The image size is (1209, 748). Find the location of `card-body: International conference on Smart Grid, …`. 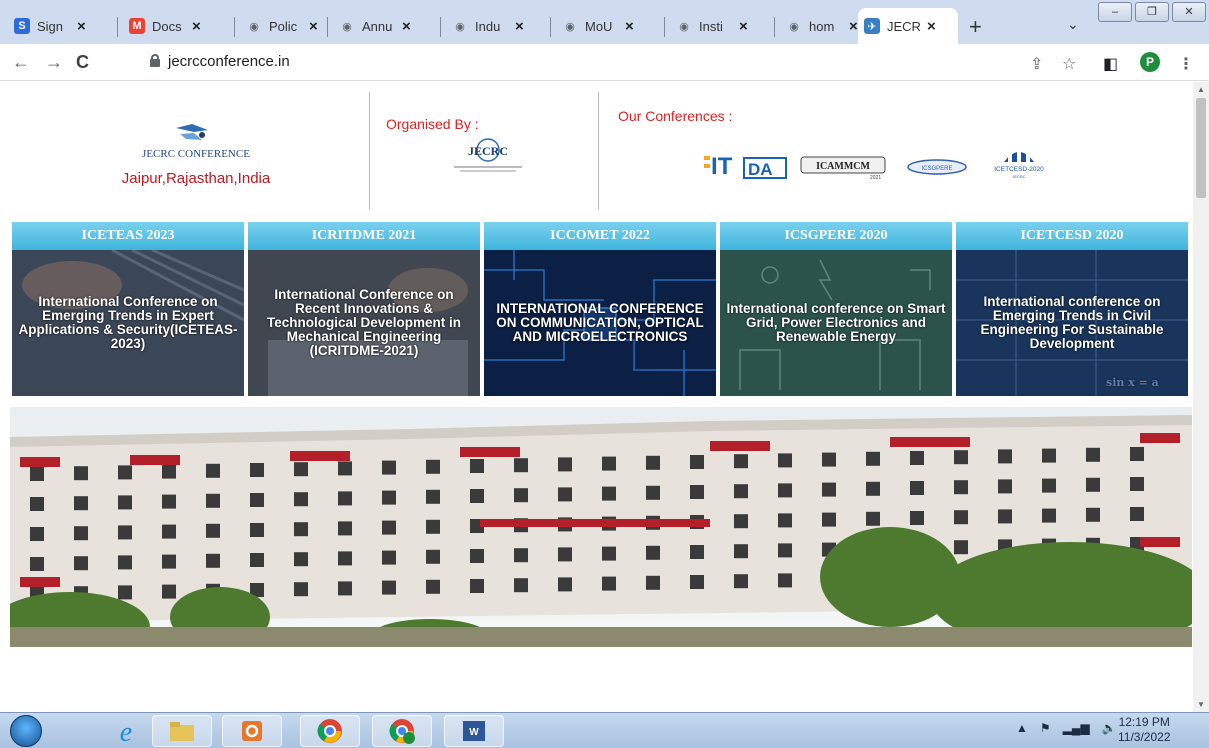

card-body: International conference on Smart Grid, … is located at coordinates (836, 323).